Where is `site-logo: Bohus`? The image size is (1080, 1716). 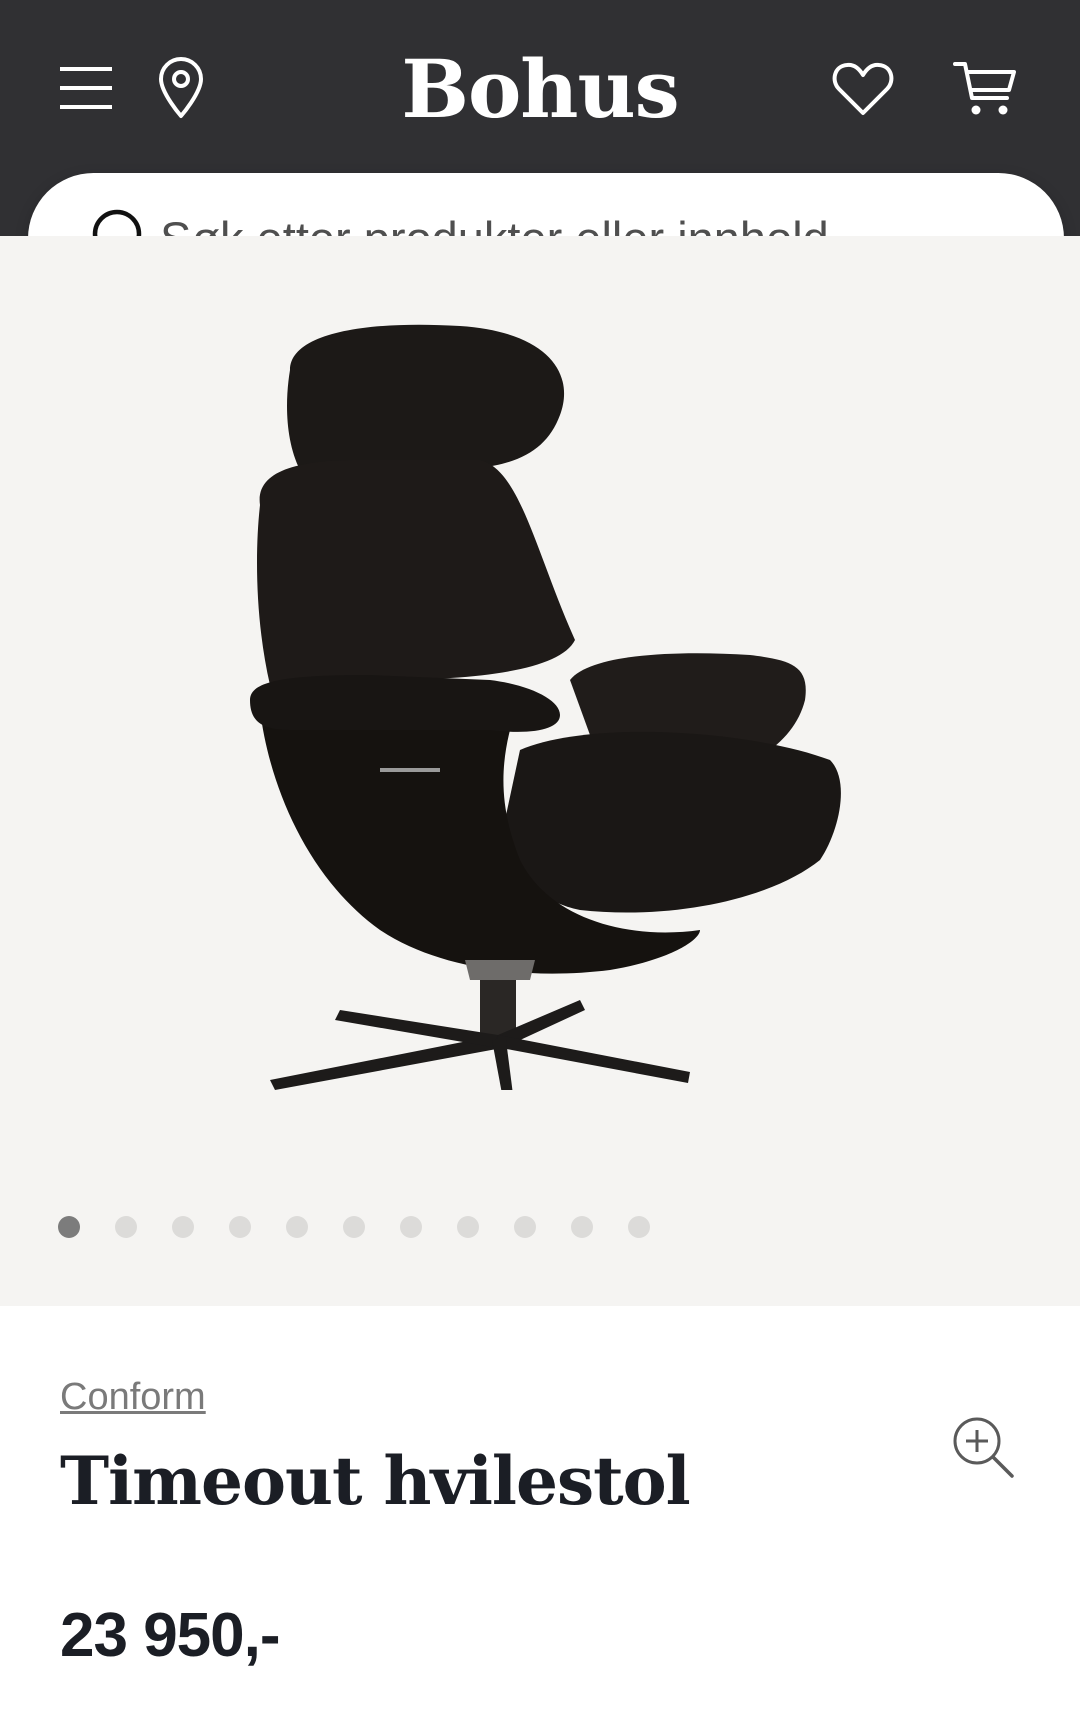
site-logo: Bohus is located at coordinates (540, 89).